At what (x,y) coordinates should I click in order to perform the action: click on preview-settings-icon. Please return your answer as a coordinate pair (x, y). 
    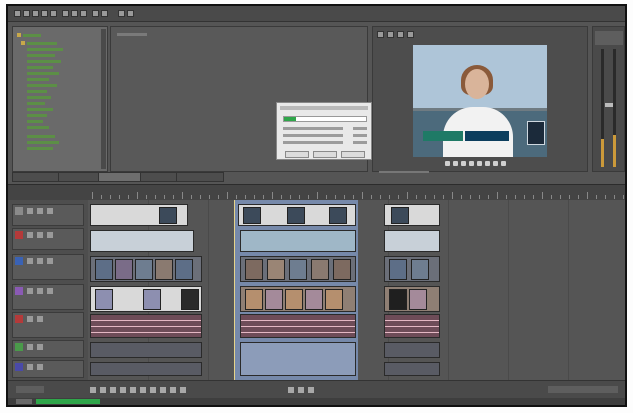
    Looking at the image, I should click on (380, 34).